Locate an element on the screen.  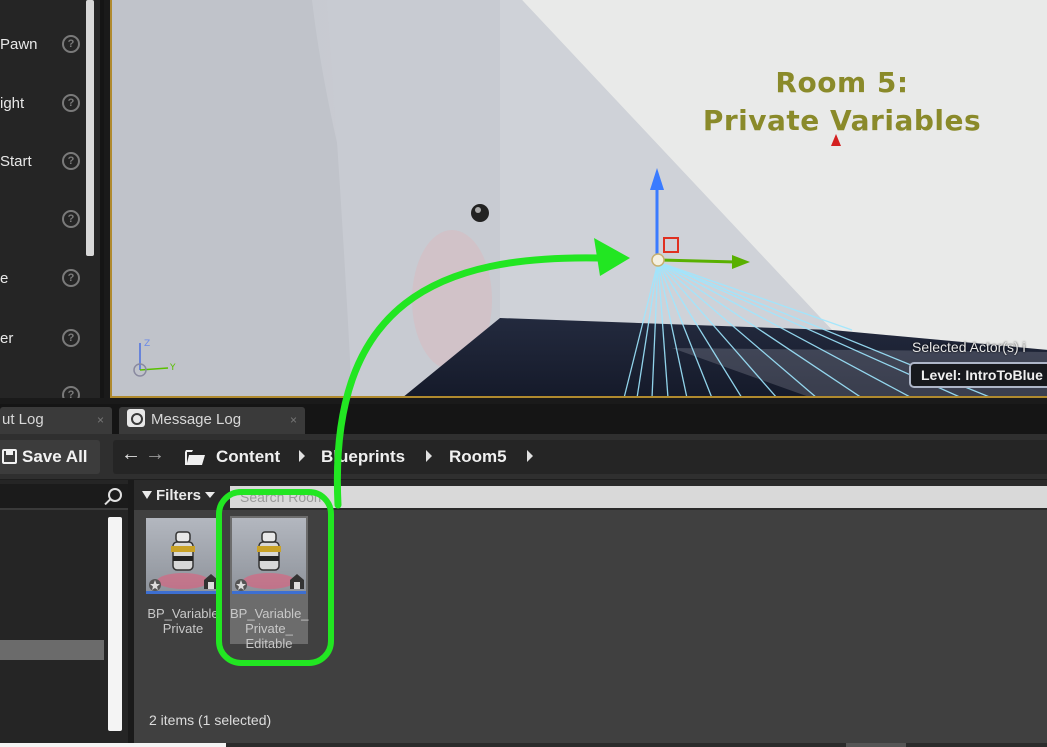
save-all-label: Save All is located at coordinates (55, 456).